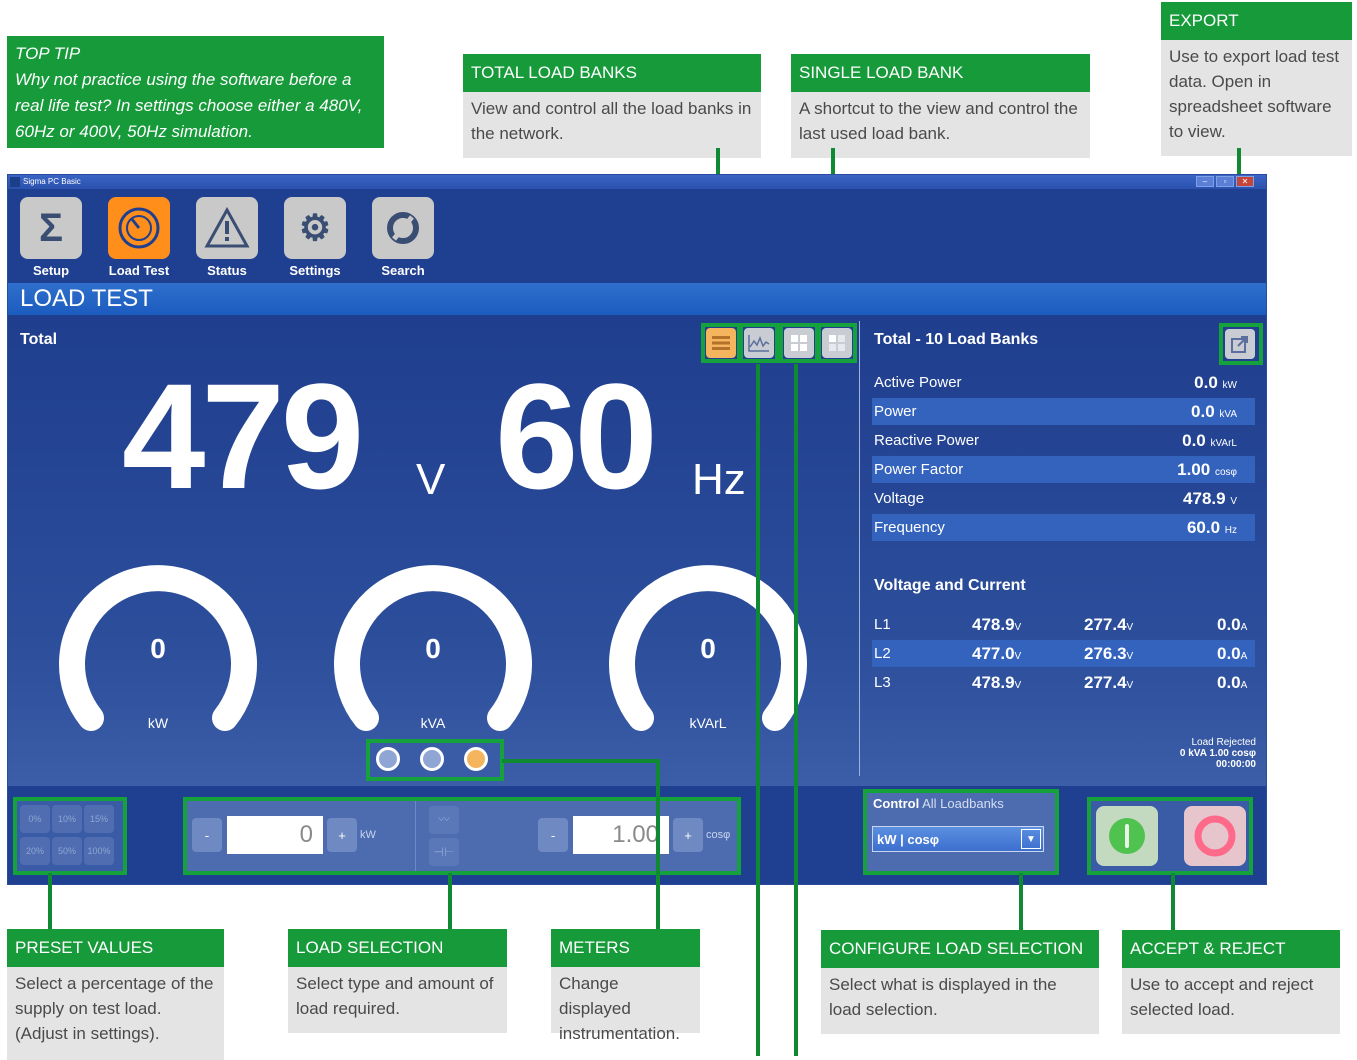 This screenshot has width=1357, height=1060. What do you see at coordinates (52, 181) in the screenshot?
I see `window-title: Sigma PC Basic` at bounding box center [52, 181].